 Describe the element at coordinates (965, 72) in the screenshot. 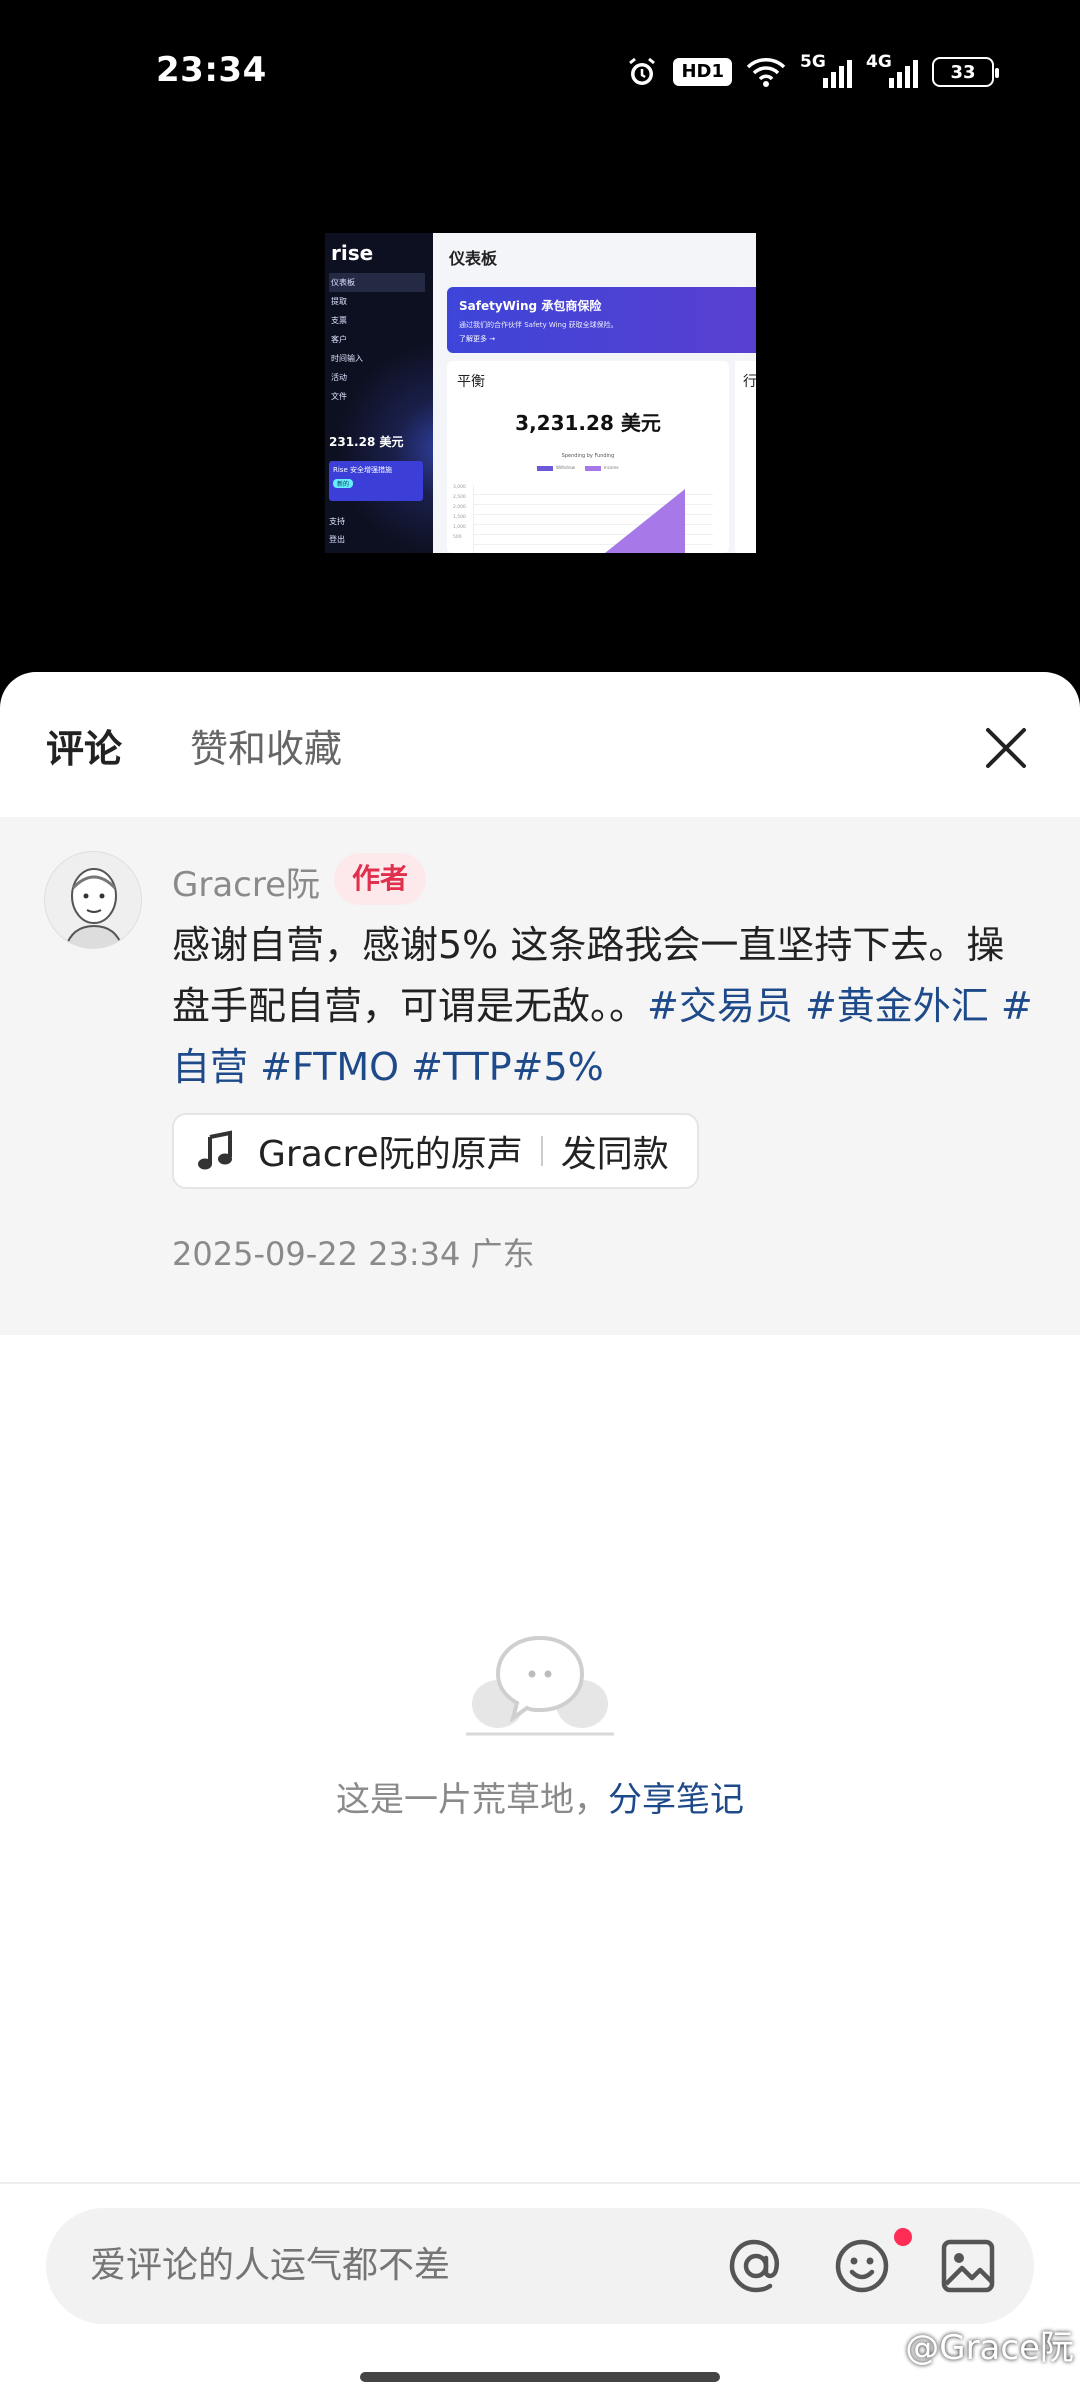

I see `battery-icon: 33` at that location.